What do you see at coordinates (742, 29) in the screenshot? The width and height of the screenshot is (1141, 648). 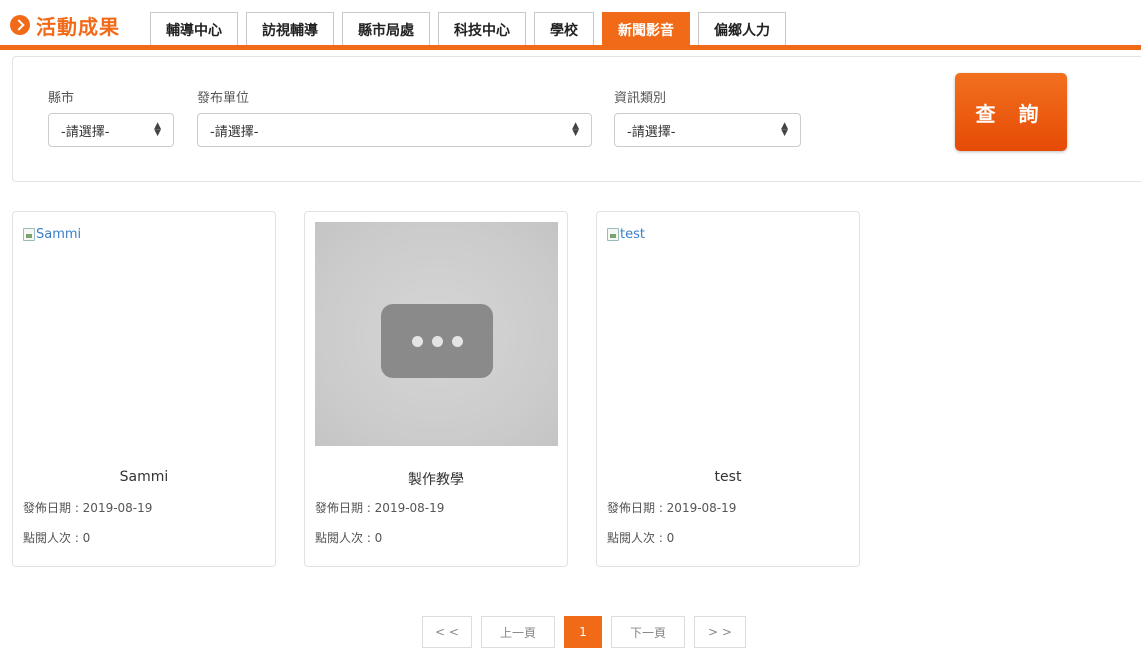 I see `tab-rural-manpower: 偏鄉人力` at bounding box center [742, 29].